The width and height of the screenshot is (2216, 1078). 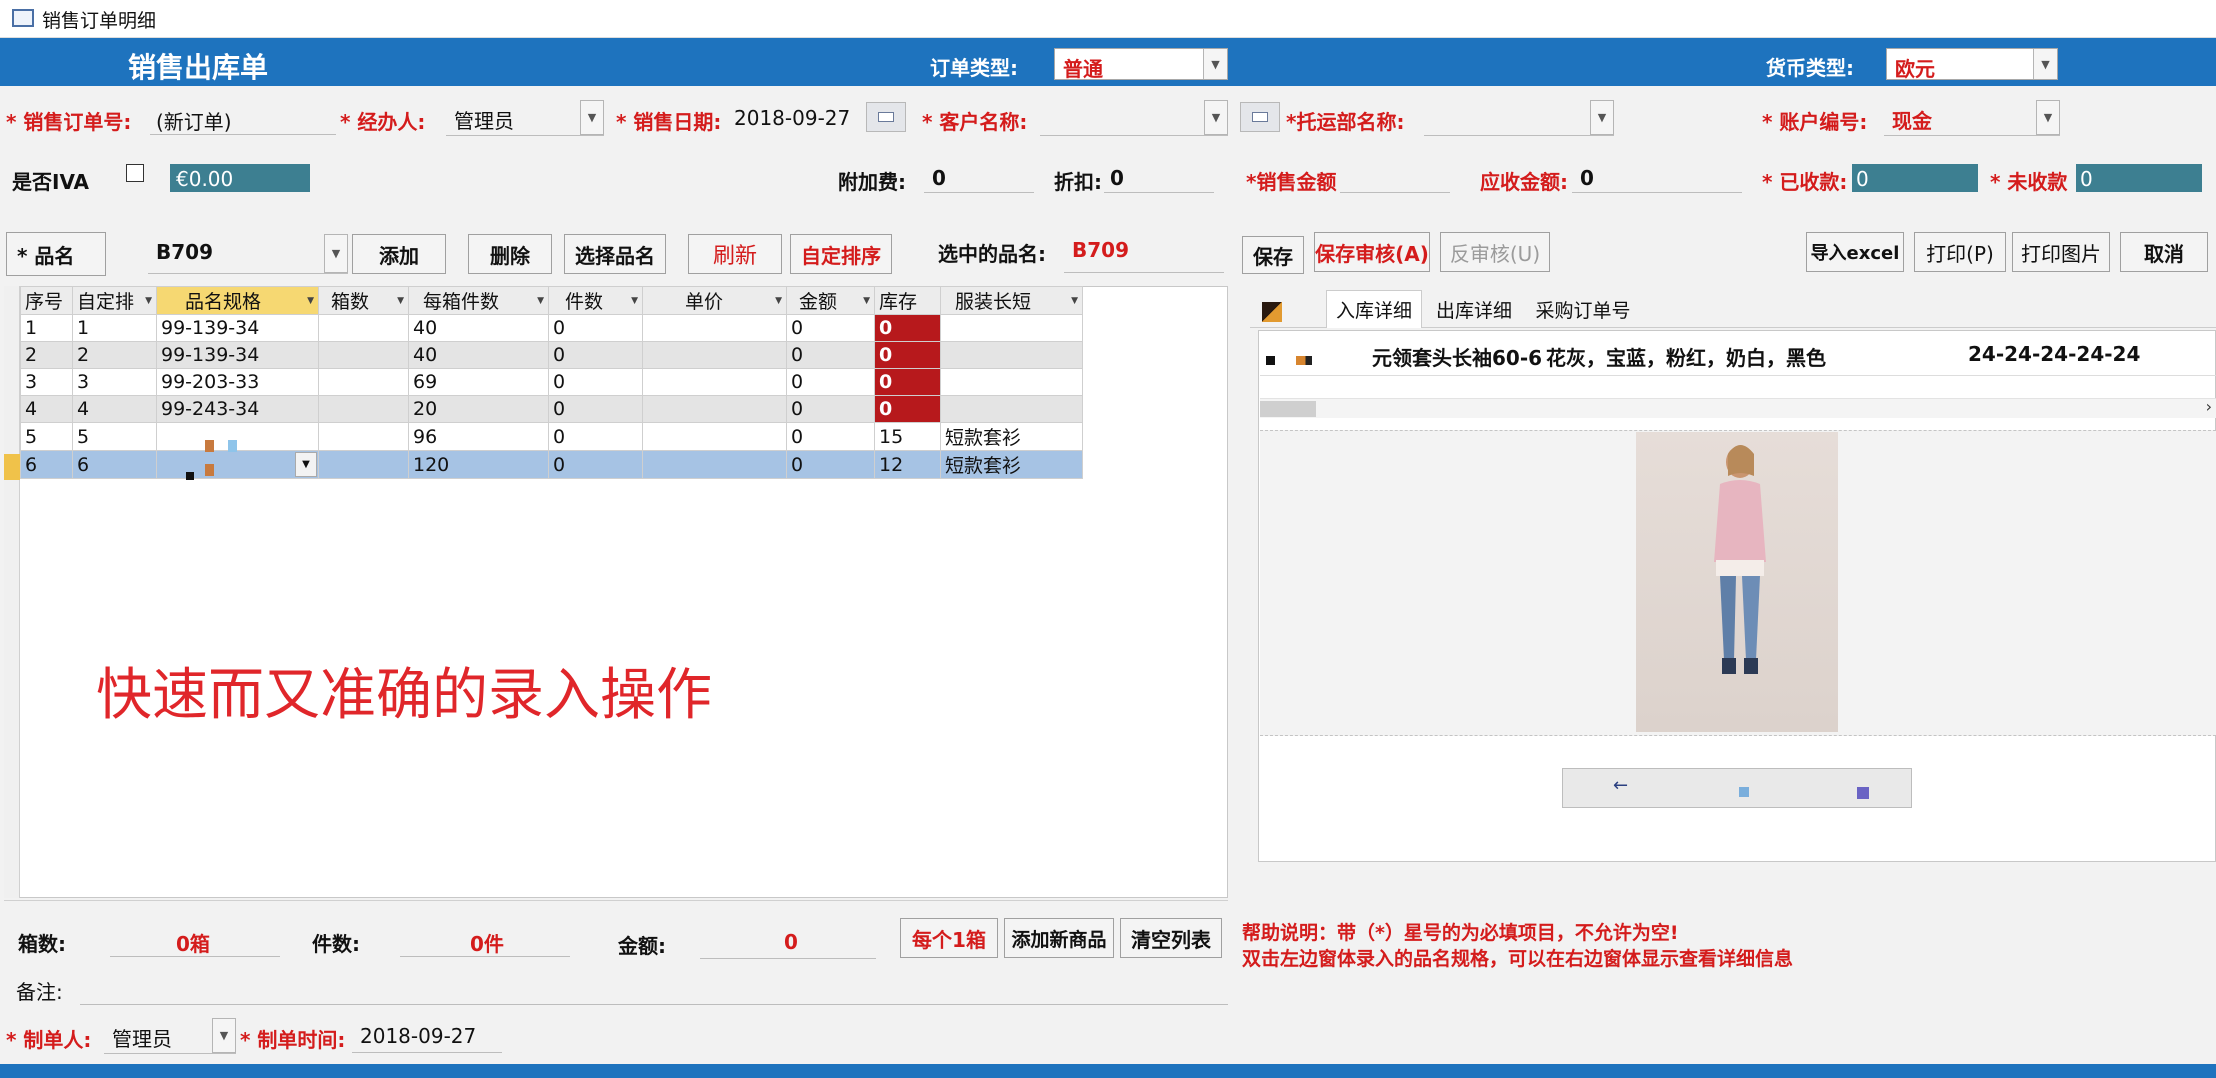 I want to click on col-header-stock: 库存, so click(x=907, y=300).